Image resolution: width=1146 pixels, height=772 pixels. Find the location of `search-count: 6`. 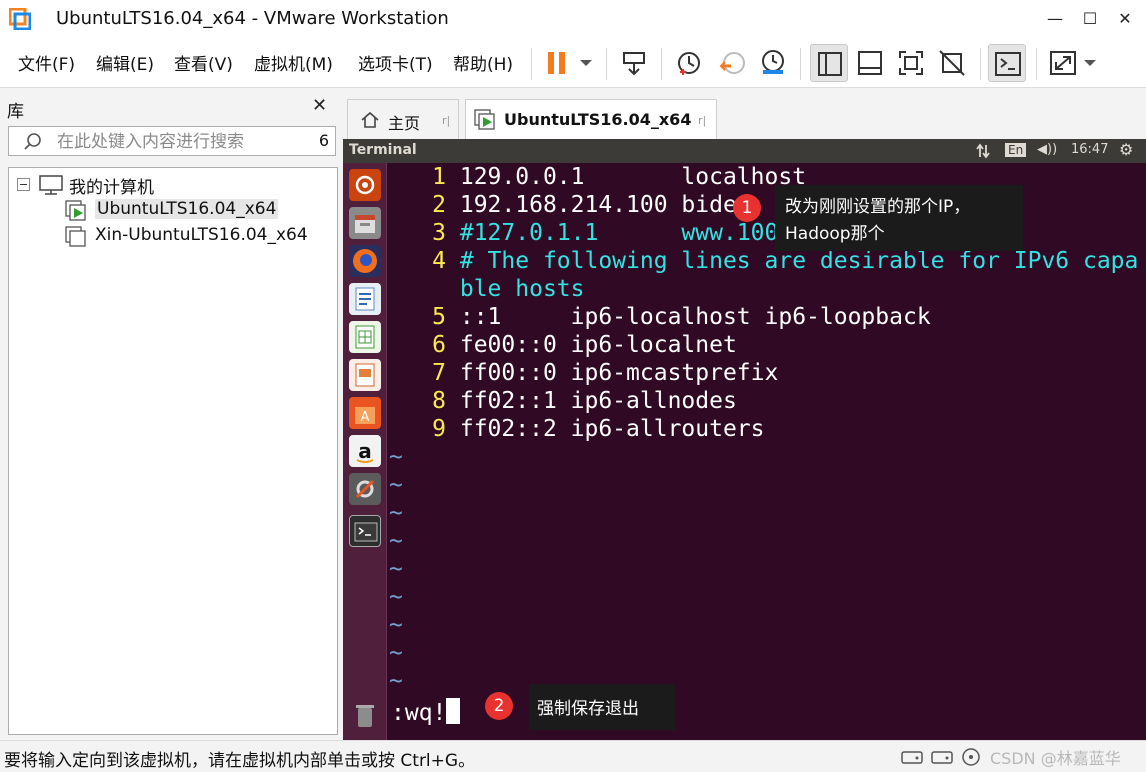

search-count: 6 is located at coordinates (323, 140).